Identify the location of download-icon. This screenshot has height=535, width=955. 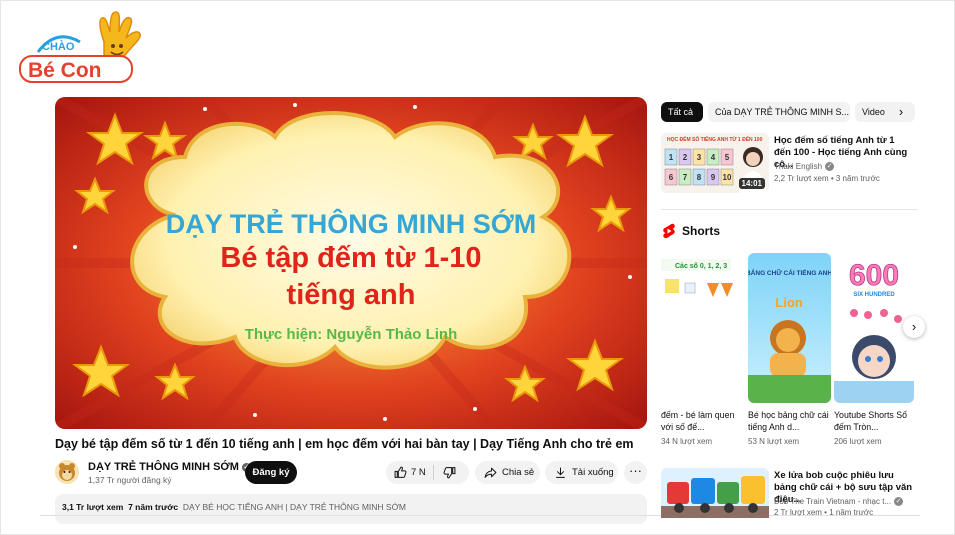
(560, 472).